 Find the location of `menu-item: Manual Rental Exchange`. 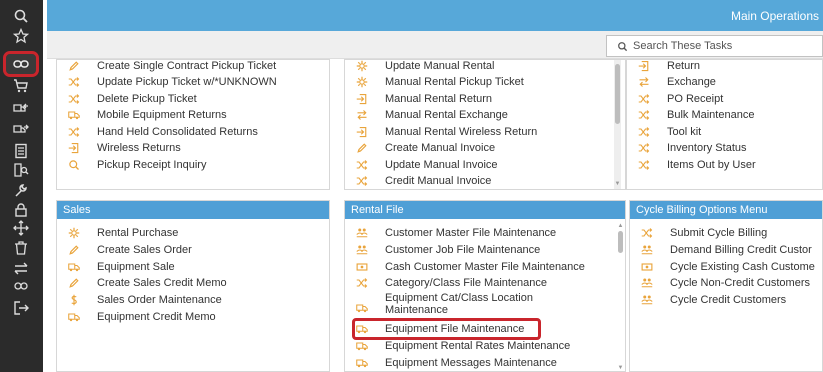

menu-item: Manual Rental Exchange is located at coordinates (426, 115).